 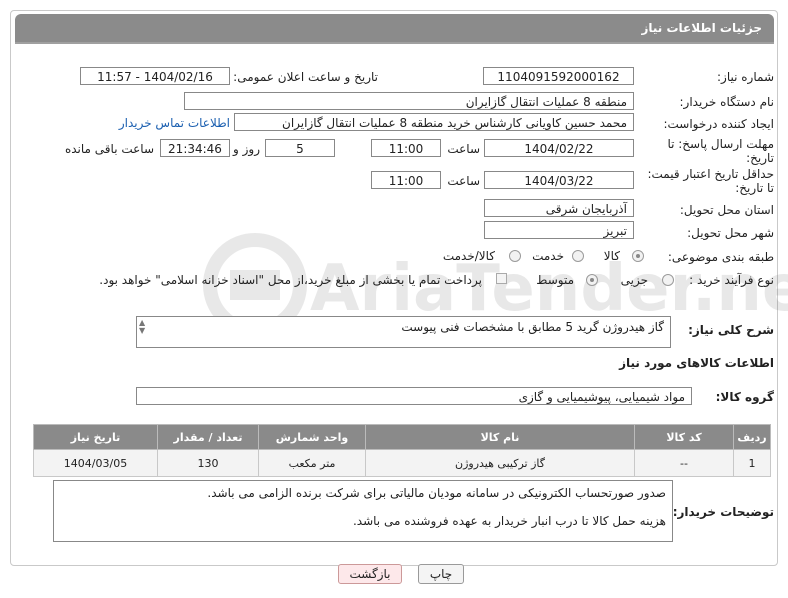 What do you see at coordinates (592, 280) in the screenshot?
I see `process-radio-medium` at bounding box center [592, 280].